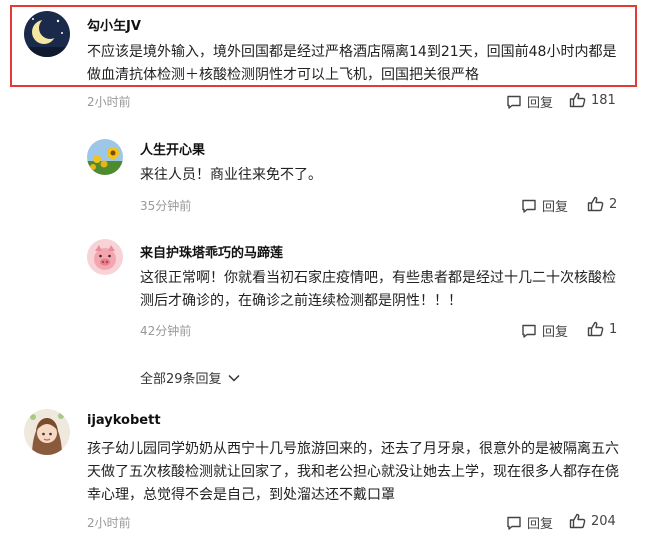  What do you see at coordinates (613, 329) in the screenshot?
I see `like-count: 1` at bounding box center [613, 329].